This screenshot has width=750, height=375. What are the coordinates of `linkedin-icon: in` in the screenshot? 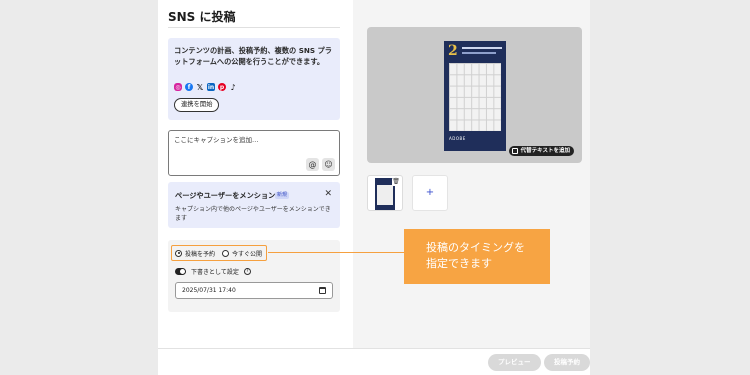 It's located at (211, 87).